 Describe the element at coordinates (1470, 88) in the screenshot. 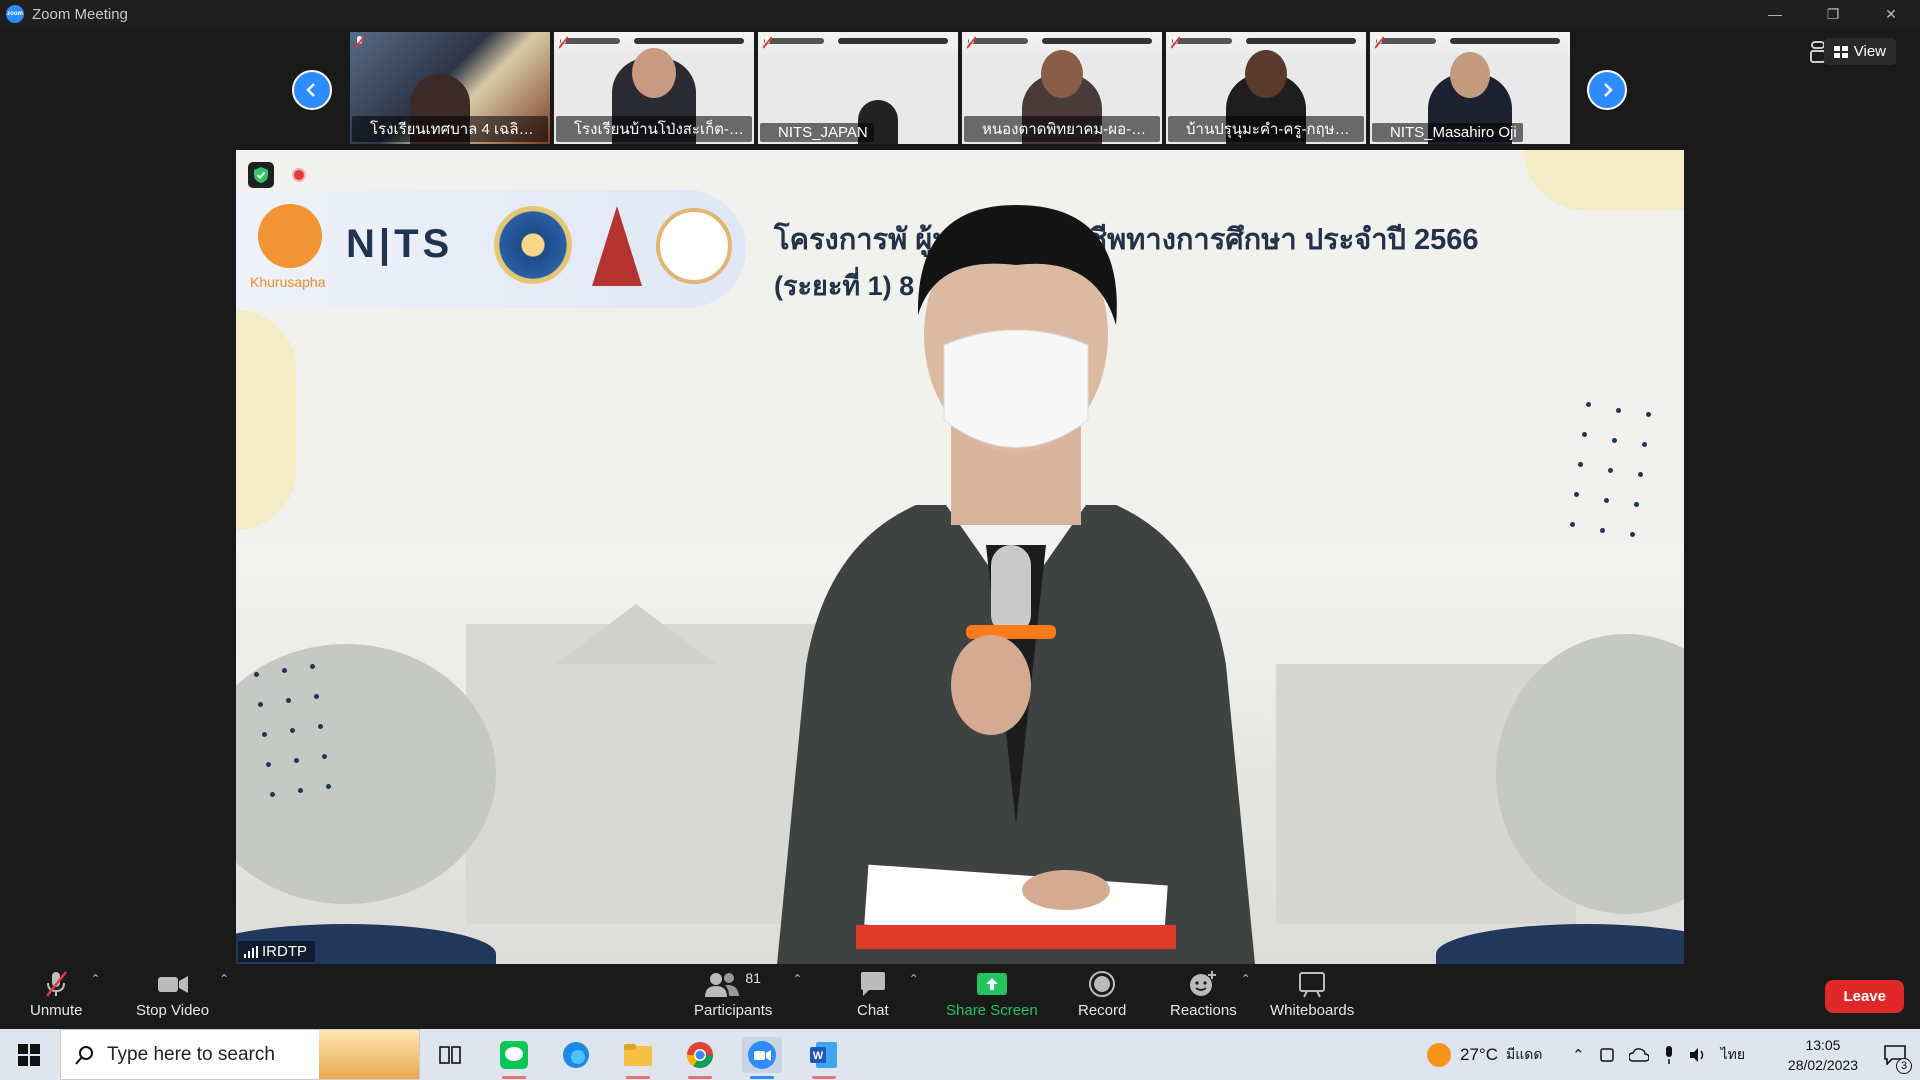

I see `participant-tile: NITS_Masahiro Oji` at that location.